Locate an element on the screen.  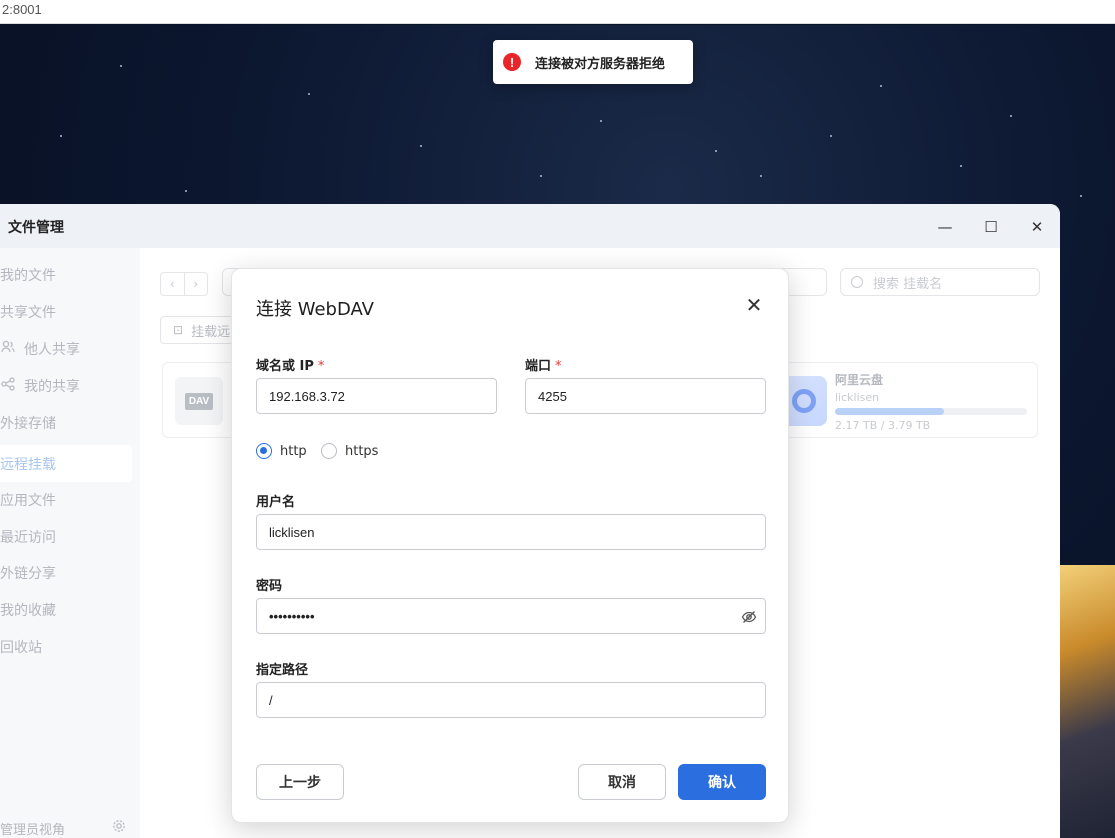
history-nav: ‹ › is located at coordinates (184, 284).